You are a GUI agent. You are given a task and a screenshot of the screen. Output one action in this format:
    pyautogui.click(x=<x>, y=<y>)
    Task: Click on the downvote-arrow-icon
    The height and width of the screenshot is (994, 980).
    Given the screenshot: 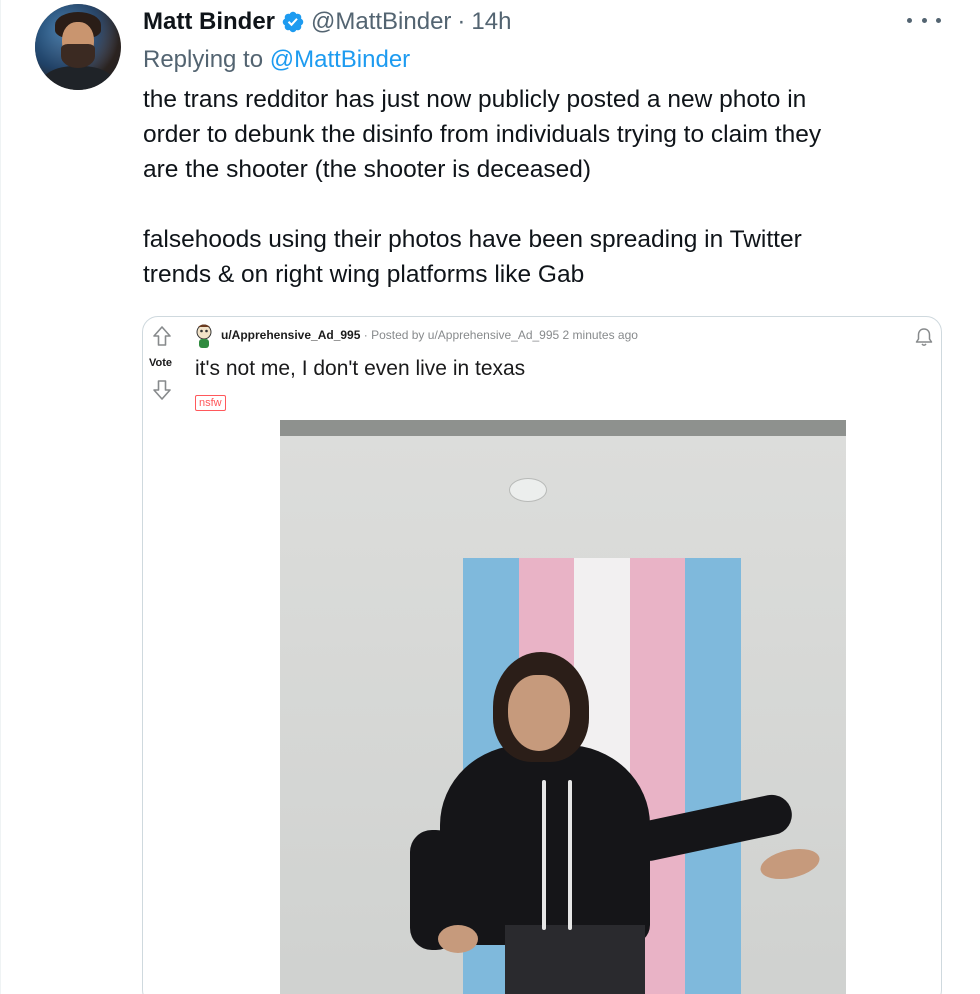 What is the action you would take?
    pyautogui.click(x=162, y=390)
    